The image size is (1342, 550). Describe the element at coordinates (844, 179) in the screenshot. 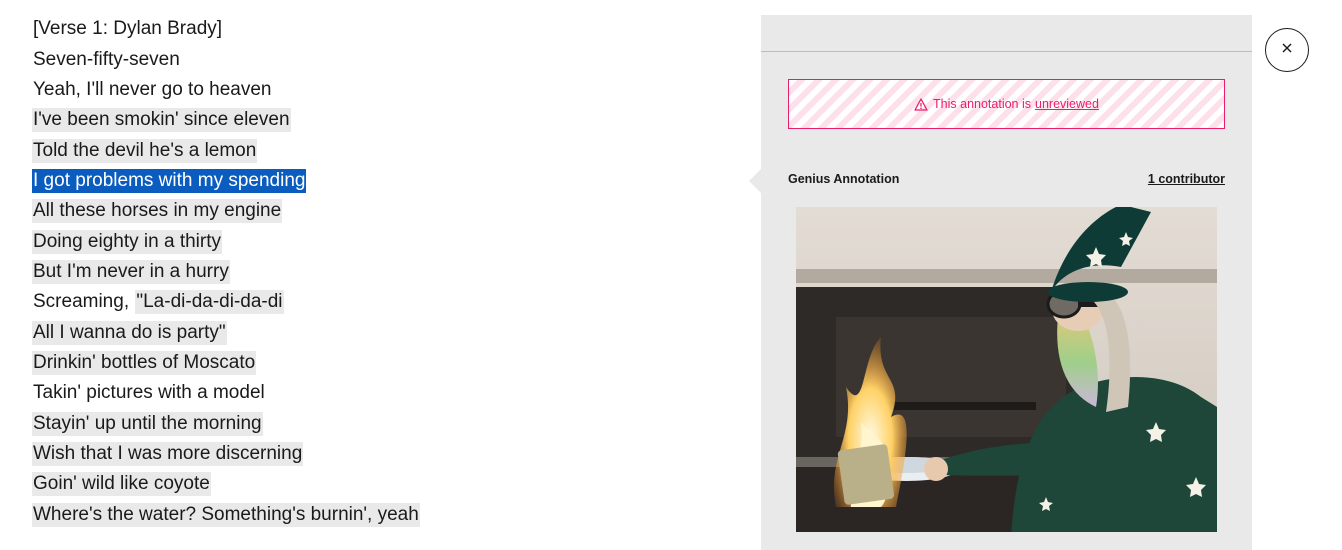

I see `annotation-source-label: Genius Annotation` at that location.